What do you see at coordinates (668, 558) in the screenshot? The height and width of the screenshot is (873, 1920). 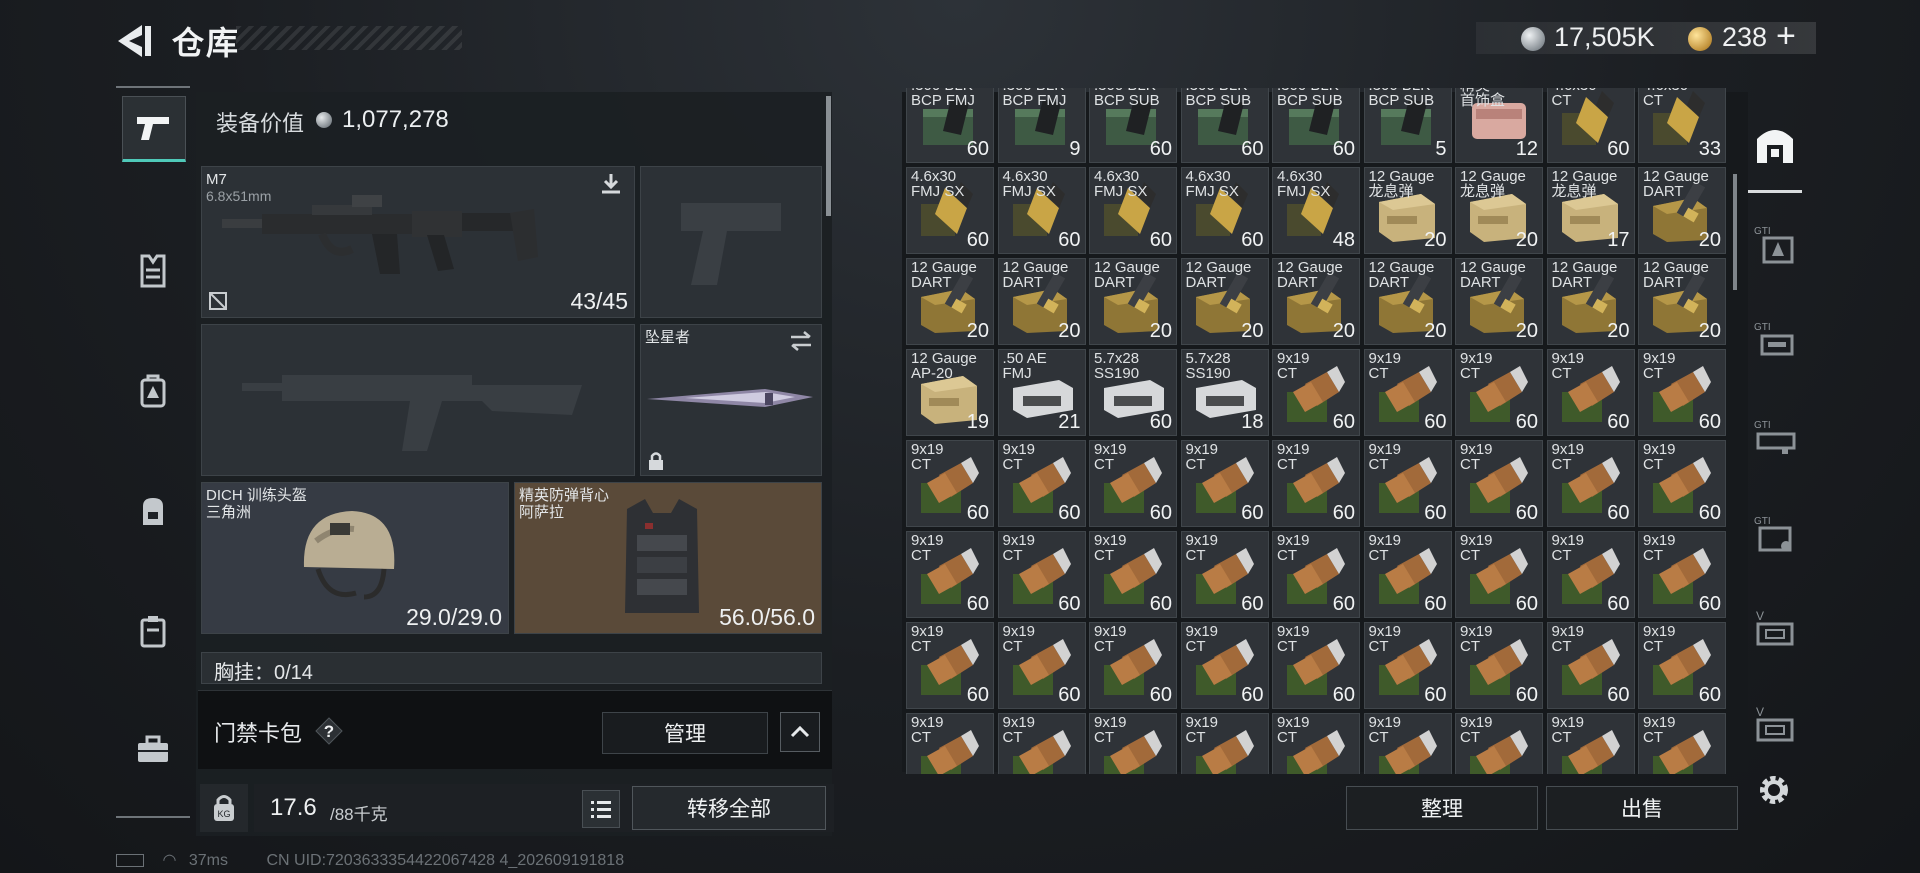 I see `body-armor-slot: 精英防弹背心 阿萨拉 56.0/56.0` at bounding box center [668, 558].